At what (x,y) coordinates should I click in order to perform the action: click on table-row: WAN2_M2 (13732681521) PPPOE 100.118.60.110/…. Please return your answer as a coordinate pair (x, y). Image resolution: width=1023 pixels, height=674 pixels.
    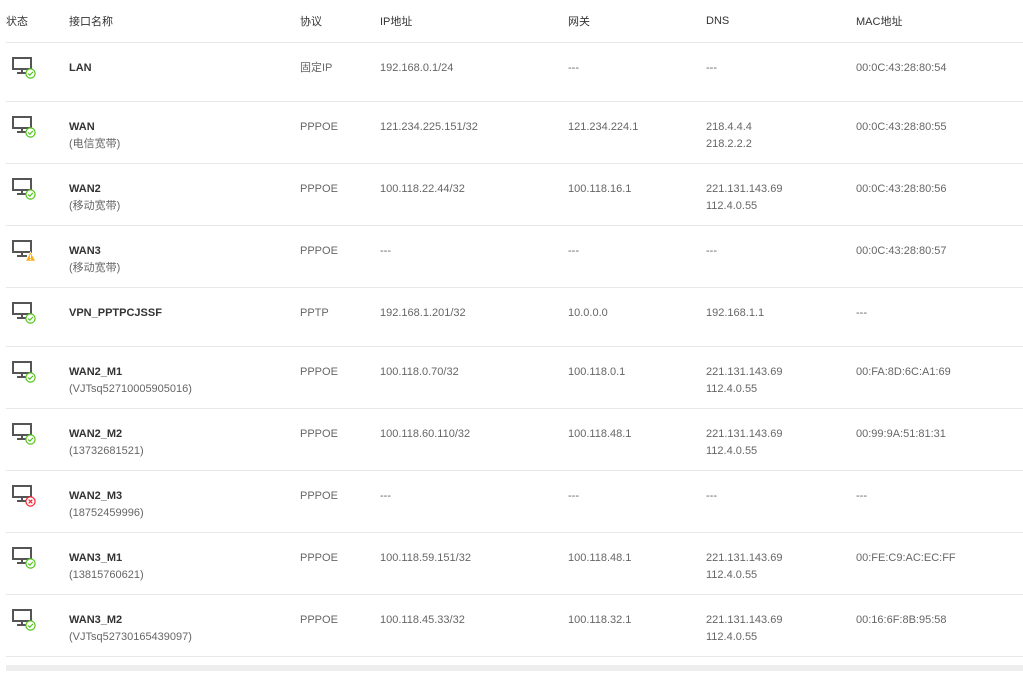
    Looking at the image, I should click on (514, 439).